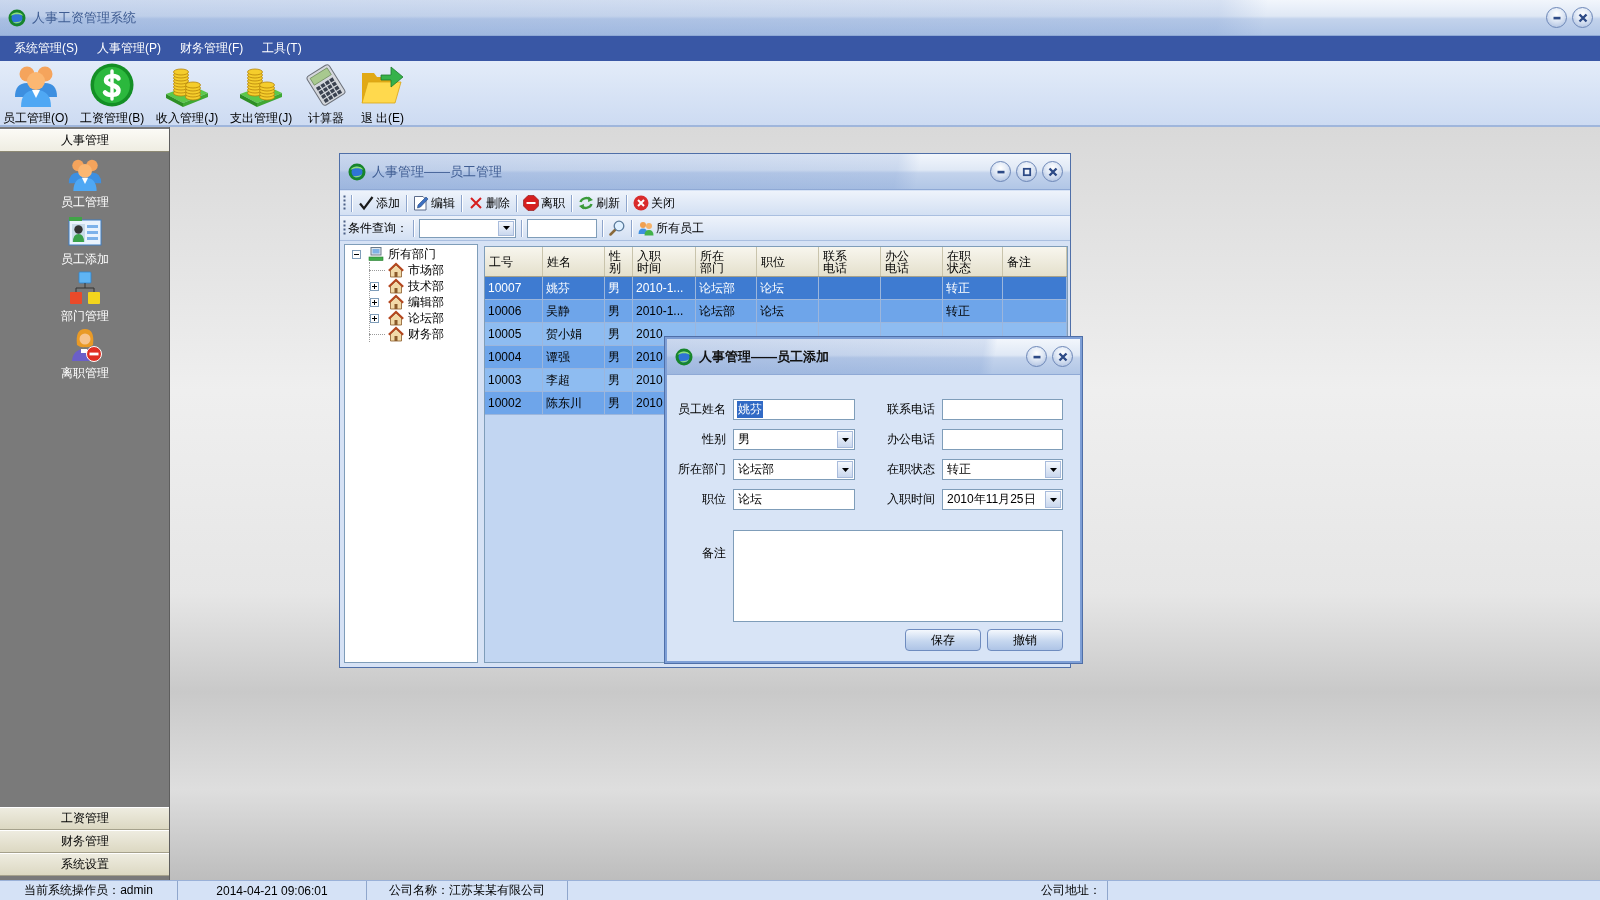 The width and height of the screenshot is (1600, 900). Describe the element at coordinates (489, 203) in the screenshot. I see `toolbar-button: 删除` at that location.